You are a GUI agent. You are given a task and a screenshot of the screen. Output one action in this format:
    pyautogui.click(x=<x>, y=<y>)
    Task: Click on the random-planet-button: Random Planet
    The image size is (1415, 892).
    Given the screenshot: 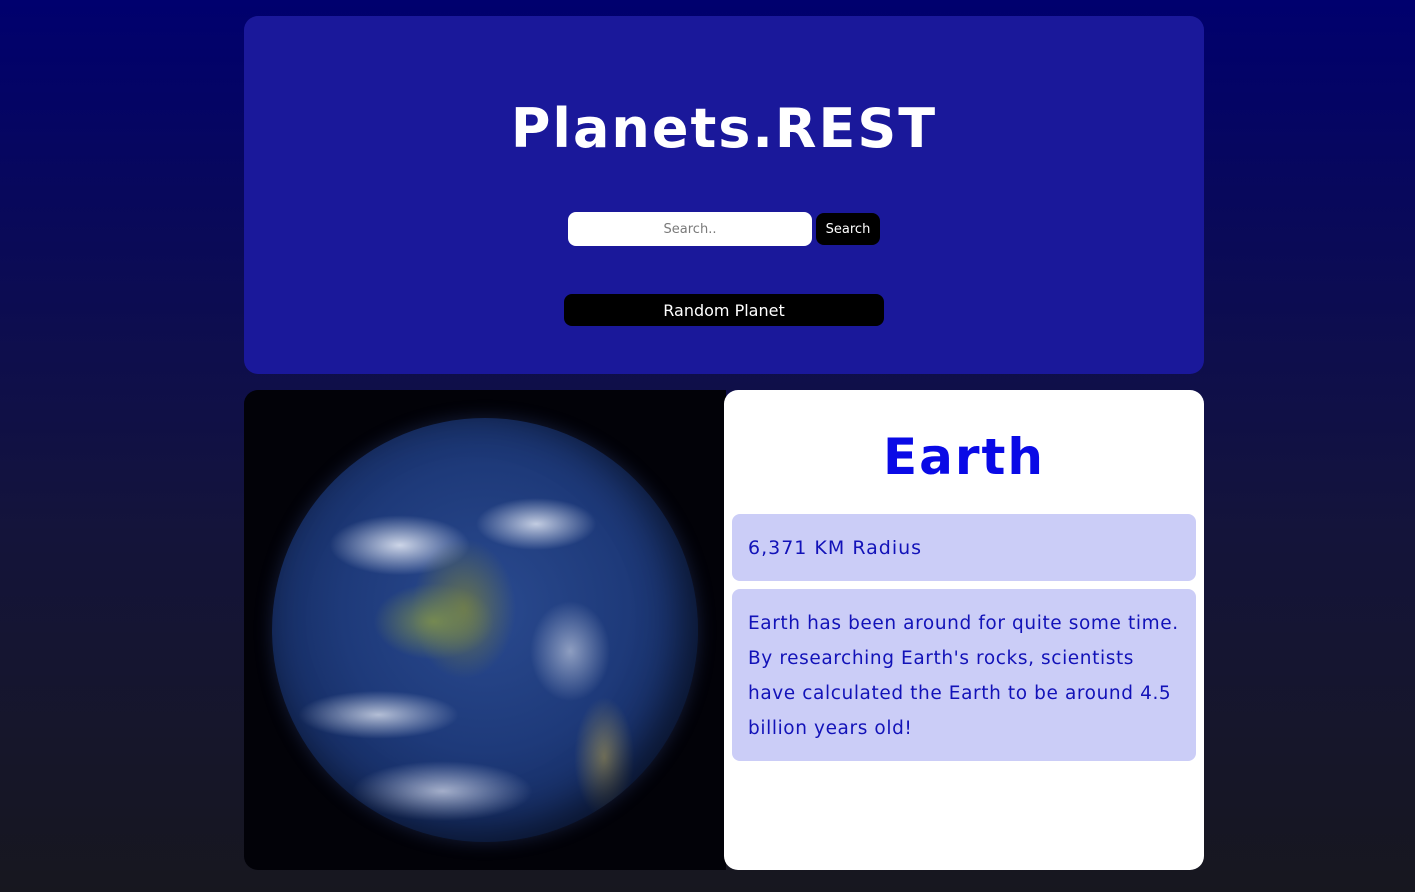 What is the action you would take?
    pyautogui.click(x=724, y=310)
    